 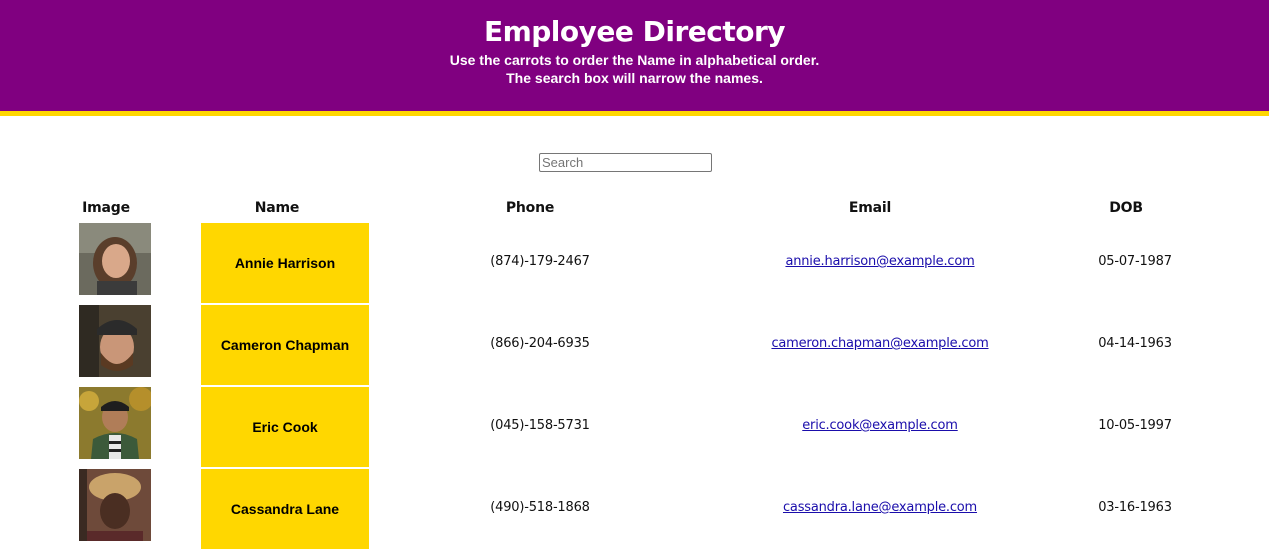 I want to click on column-header-phone: Phone, so click(x=530, y=208).